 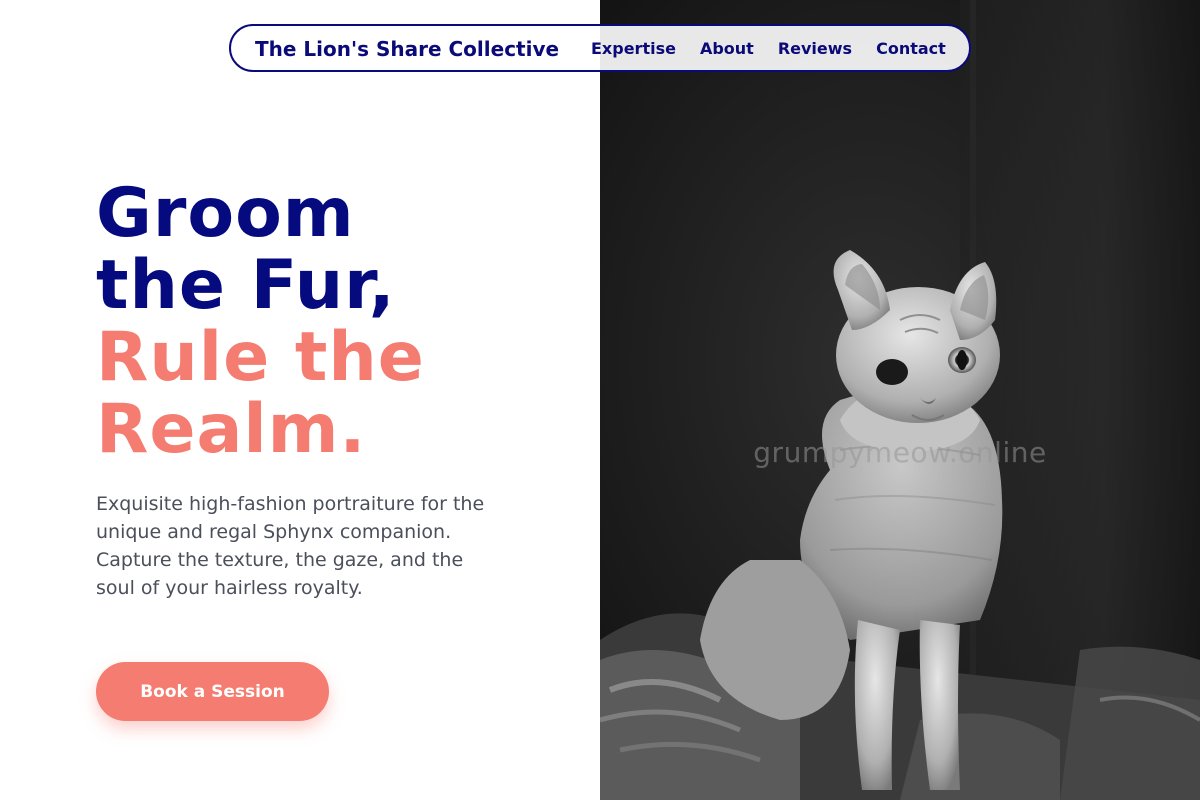 What do you see at coordinates (727, 48) in the screenshot?
I see `nav-link-about: About` at bounding box center [727, 48].